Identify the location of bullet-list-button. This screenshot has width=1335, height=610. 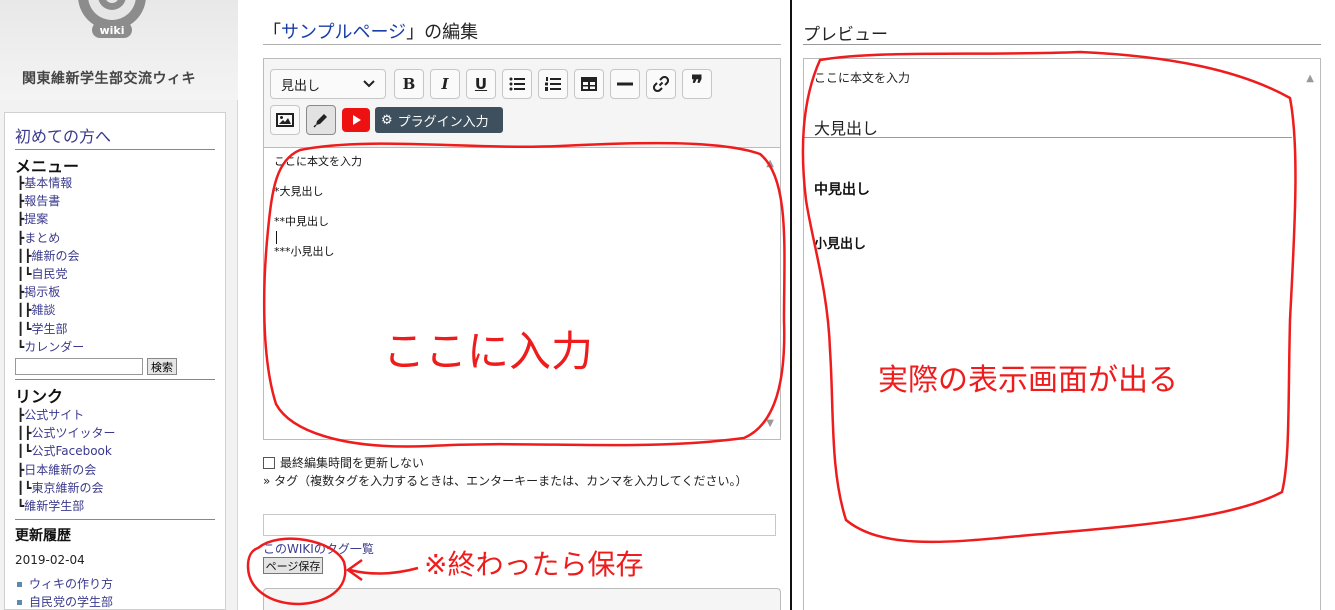
(517, 84).